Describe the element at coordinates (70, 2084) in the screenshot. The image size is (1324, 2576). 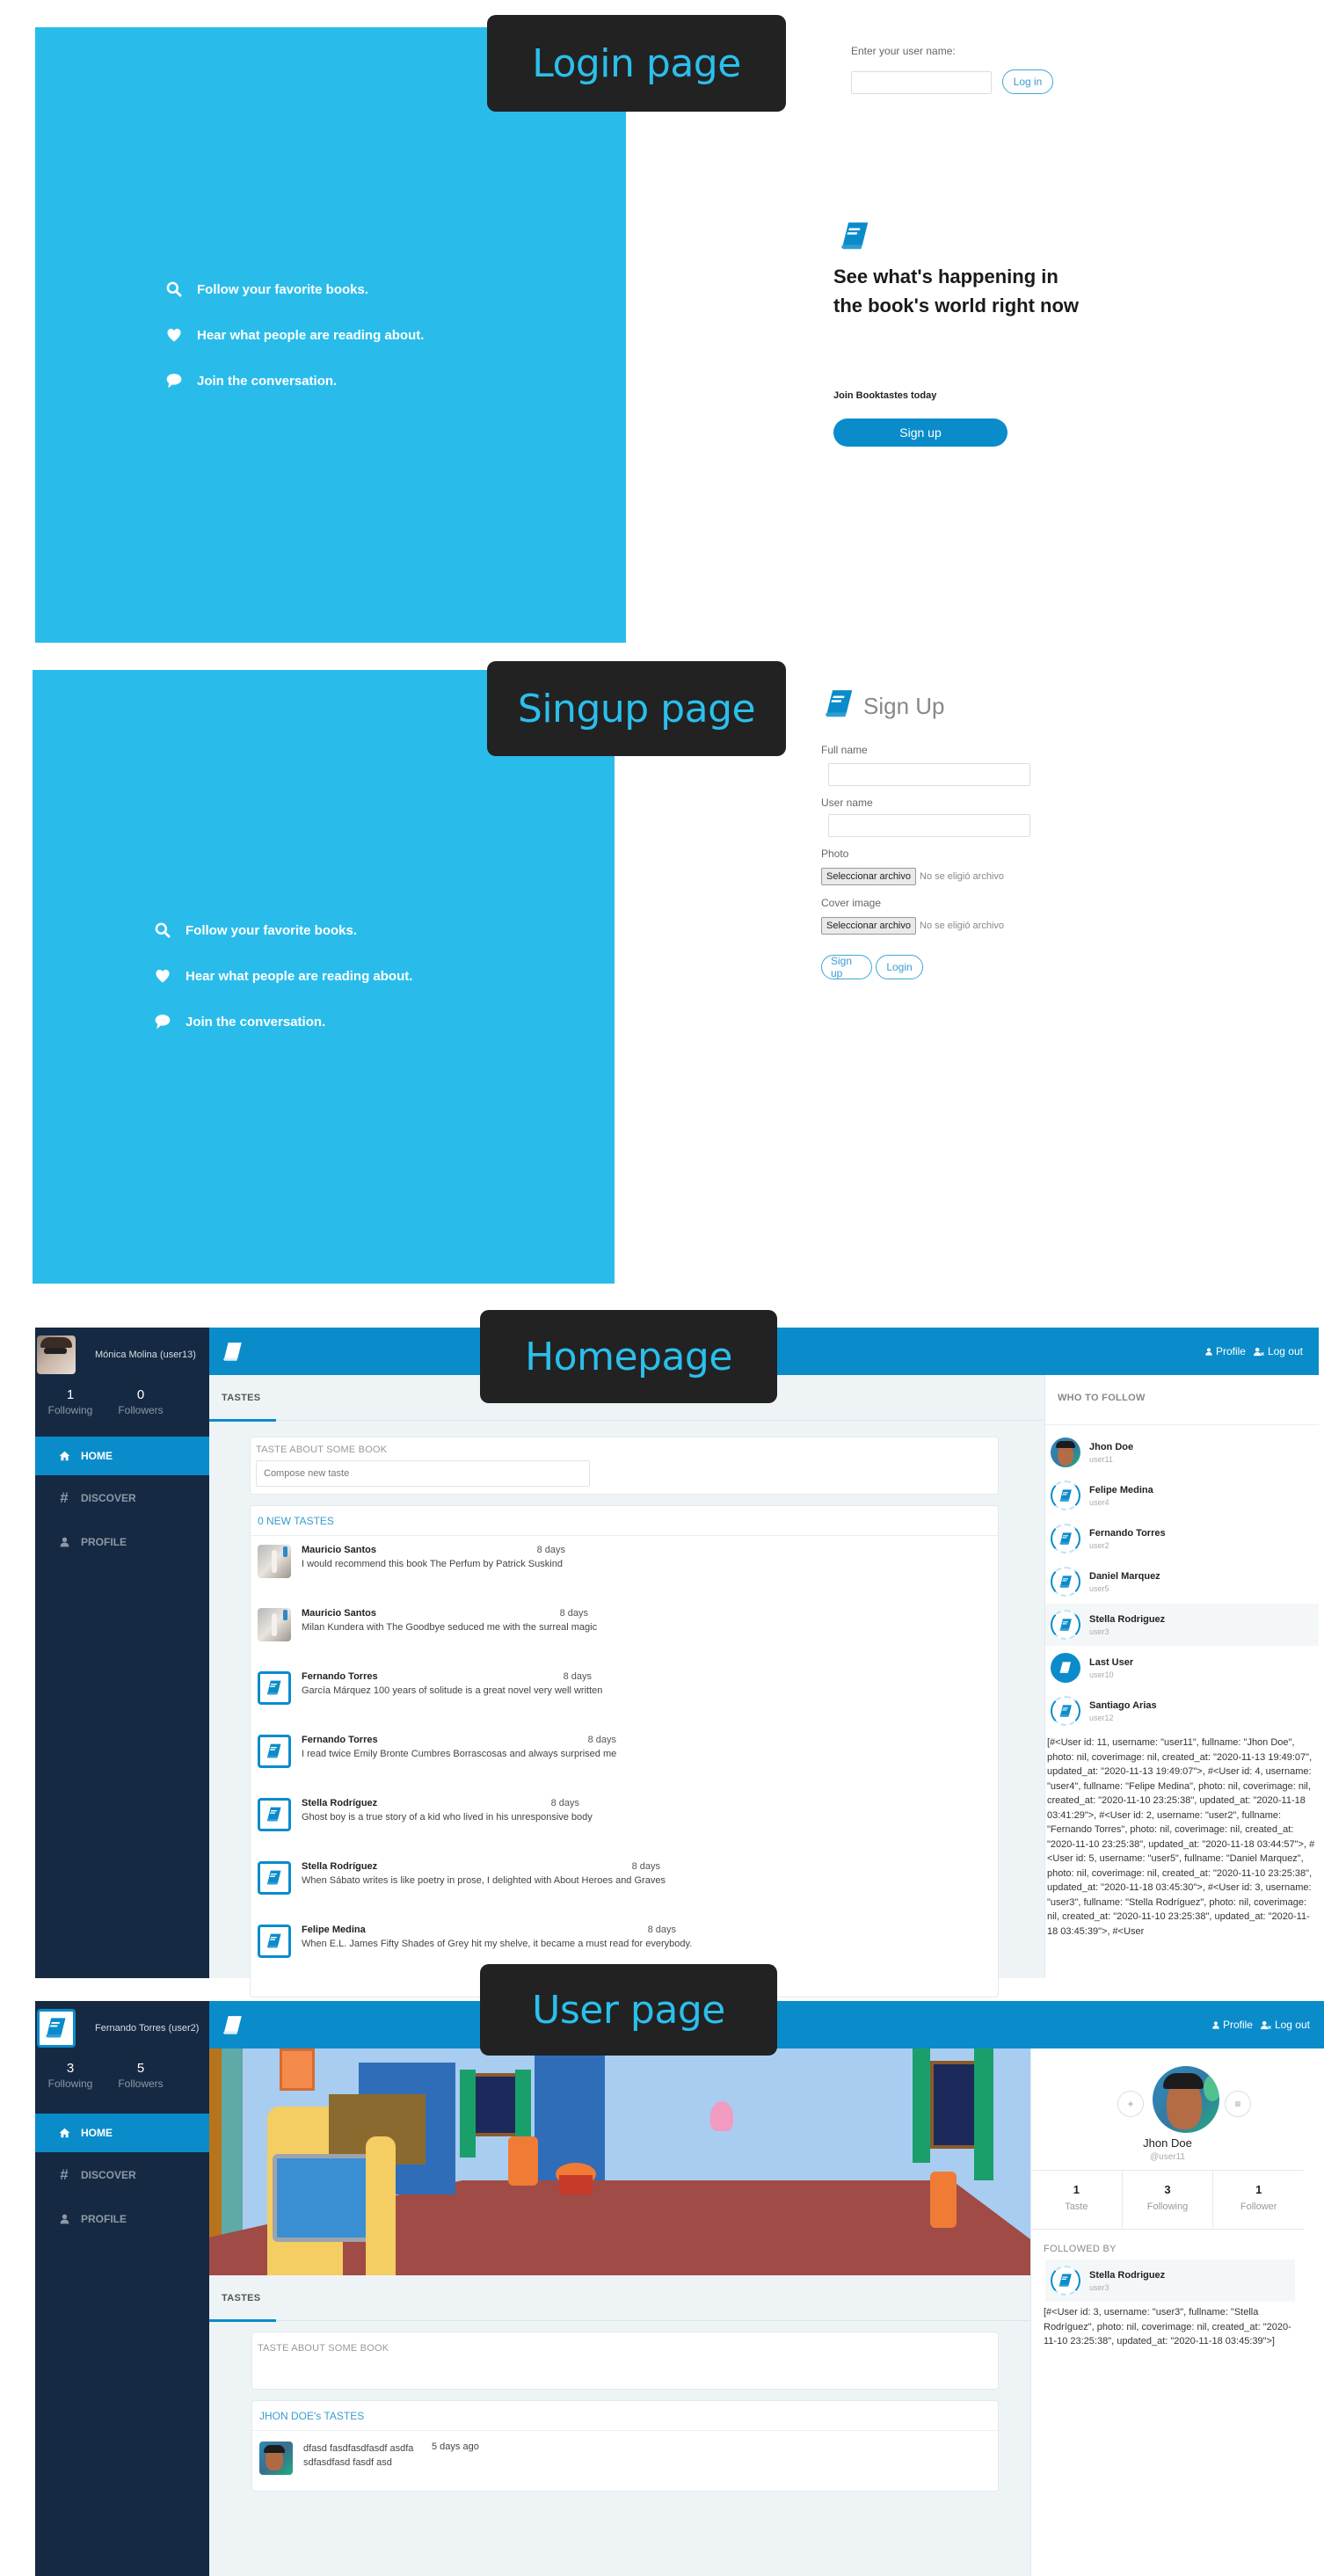
I see `following-label: Following` at that location.